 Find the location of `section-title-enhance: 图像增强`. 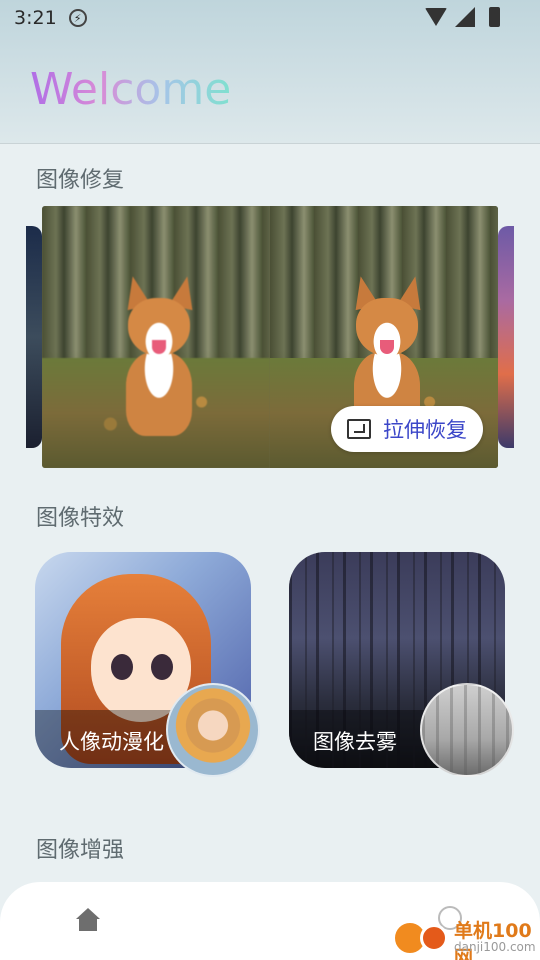

section-title-enhance: 图像增强 is located at coordinates (80, 850).